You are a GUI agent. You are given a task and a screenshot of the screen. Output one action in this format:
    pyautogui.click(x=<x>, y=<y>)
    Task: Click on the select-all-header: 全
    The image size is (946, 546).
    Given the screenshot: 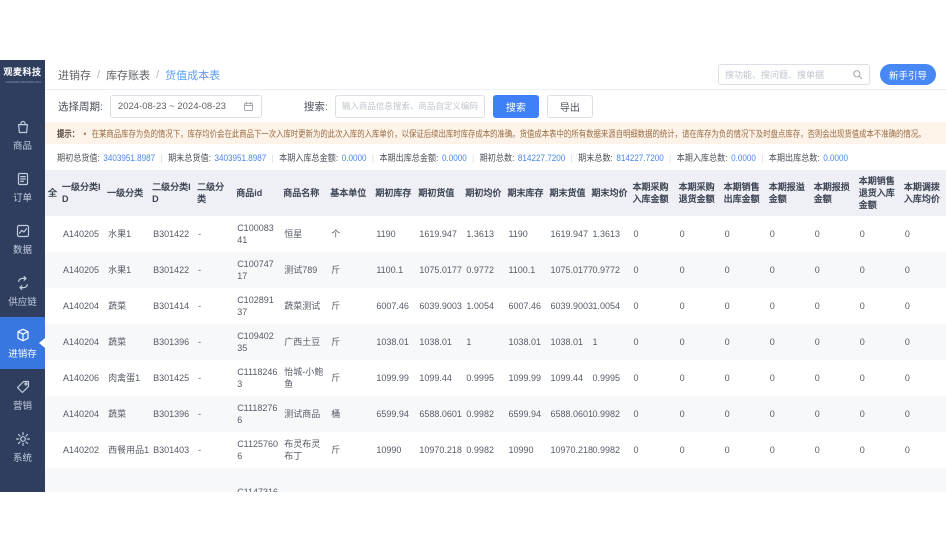 What is the action you would take?
    pyautogui.click(x=53, y=193)
    